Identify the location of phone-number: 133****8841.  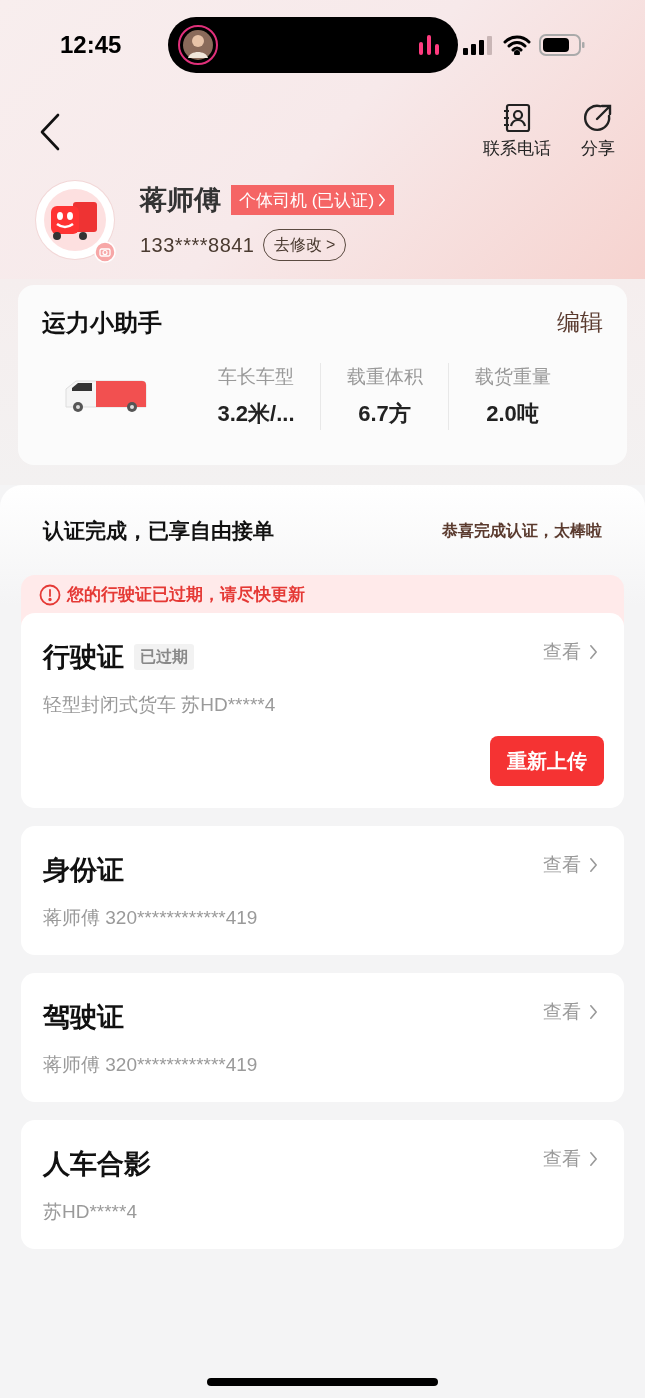
(197, 245).